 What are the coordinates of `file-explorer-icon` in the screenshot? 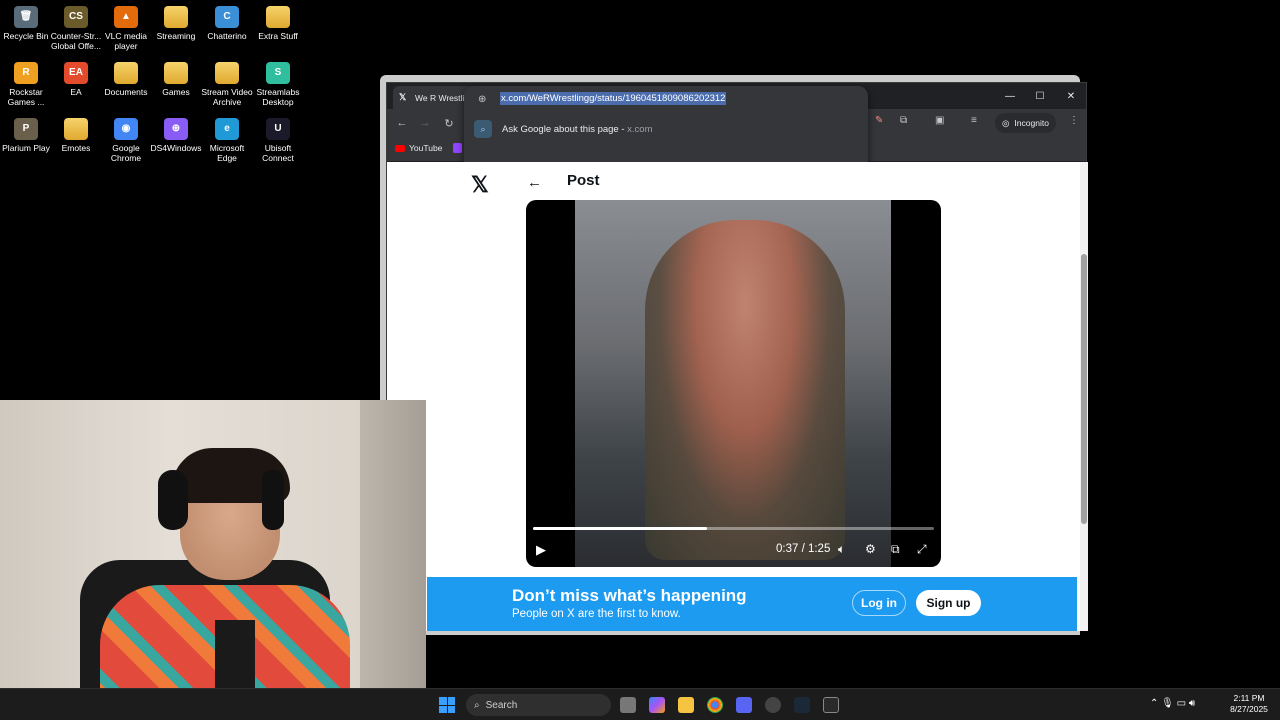 It's located at (686, 705).